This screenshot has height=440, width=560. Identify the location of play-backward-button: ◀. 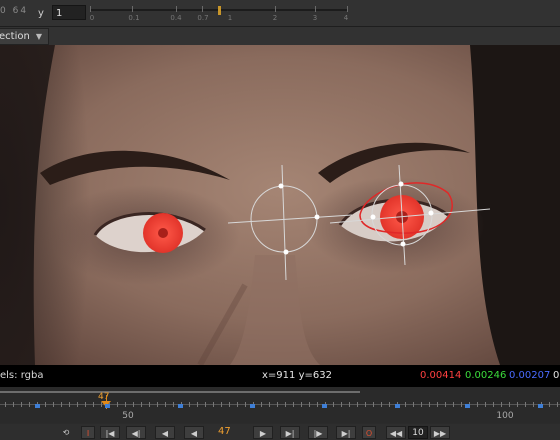
(194, 432).